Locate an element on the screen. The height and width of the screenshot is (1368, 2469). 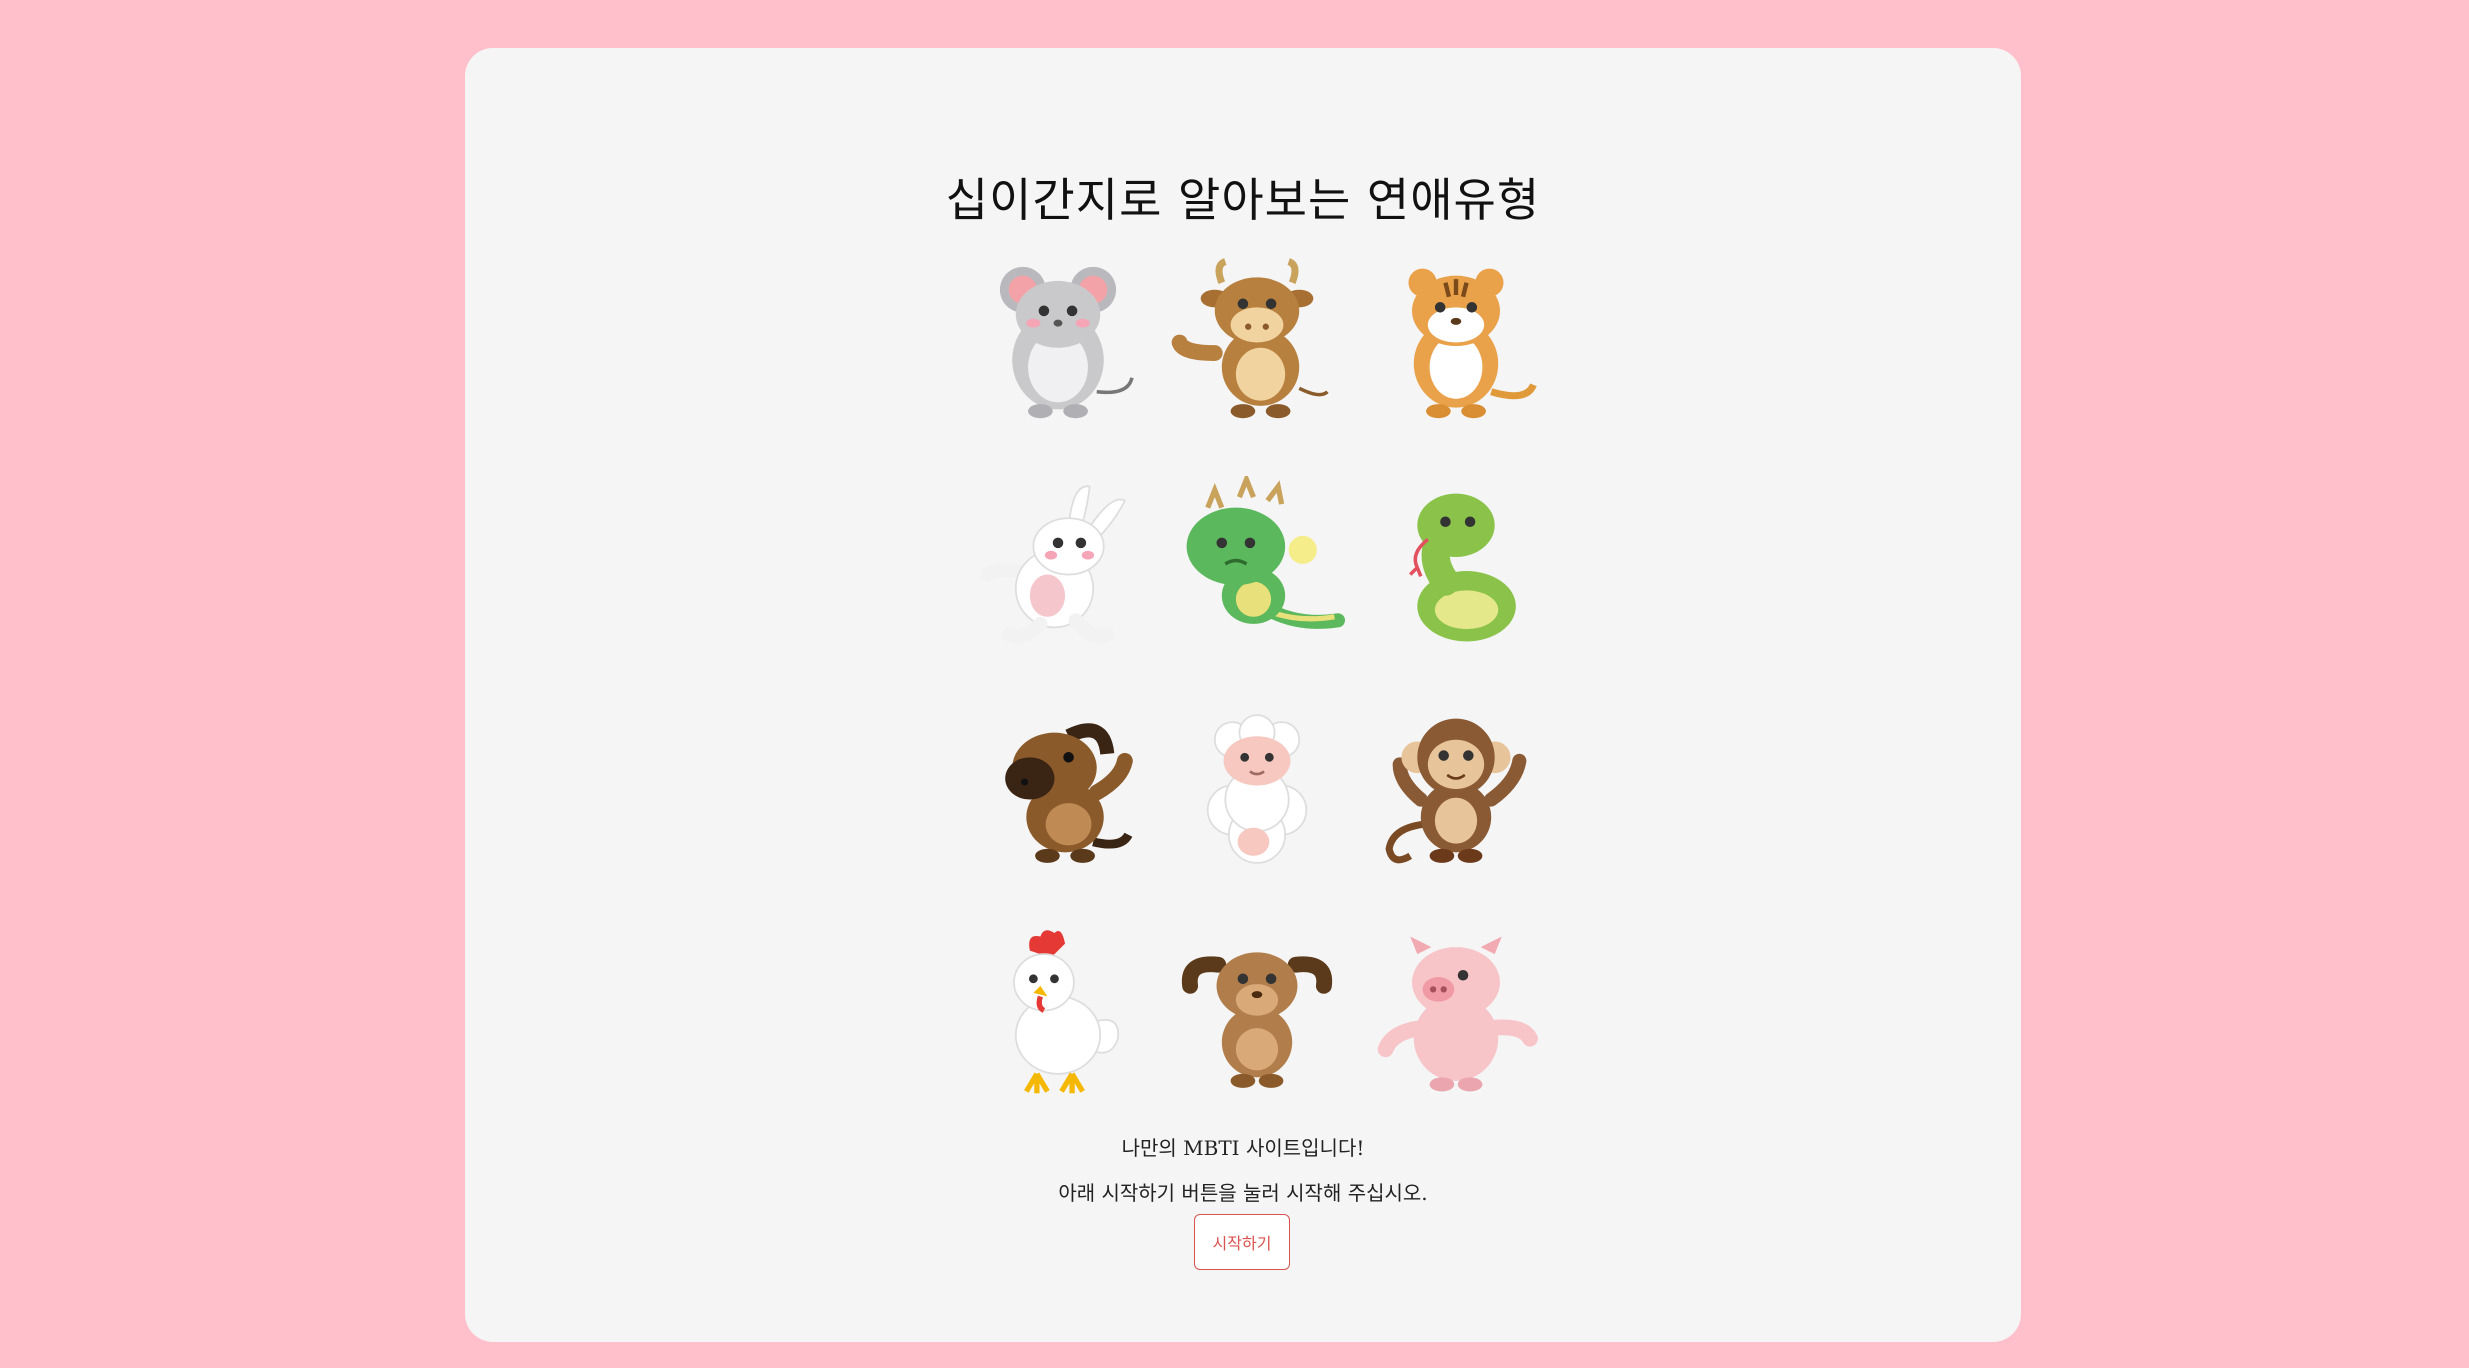
start-button: 시작하기 is located at coordinates (1242, 1242).